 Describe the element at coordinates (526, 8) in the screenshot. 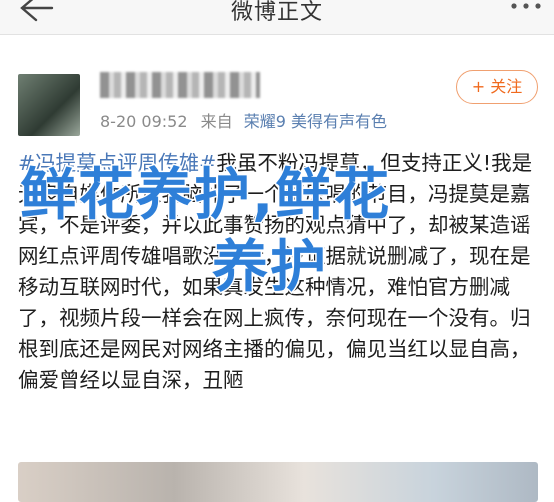

I see `more-dots-icon` at that location.